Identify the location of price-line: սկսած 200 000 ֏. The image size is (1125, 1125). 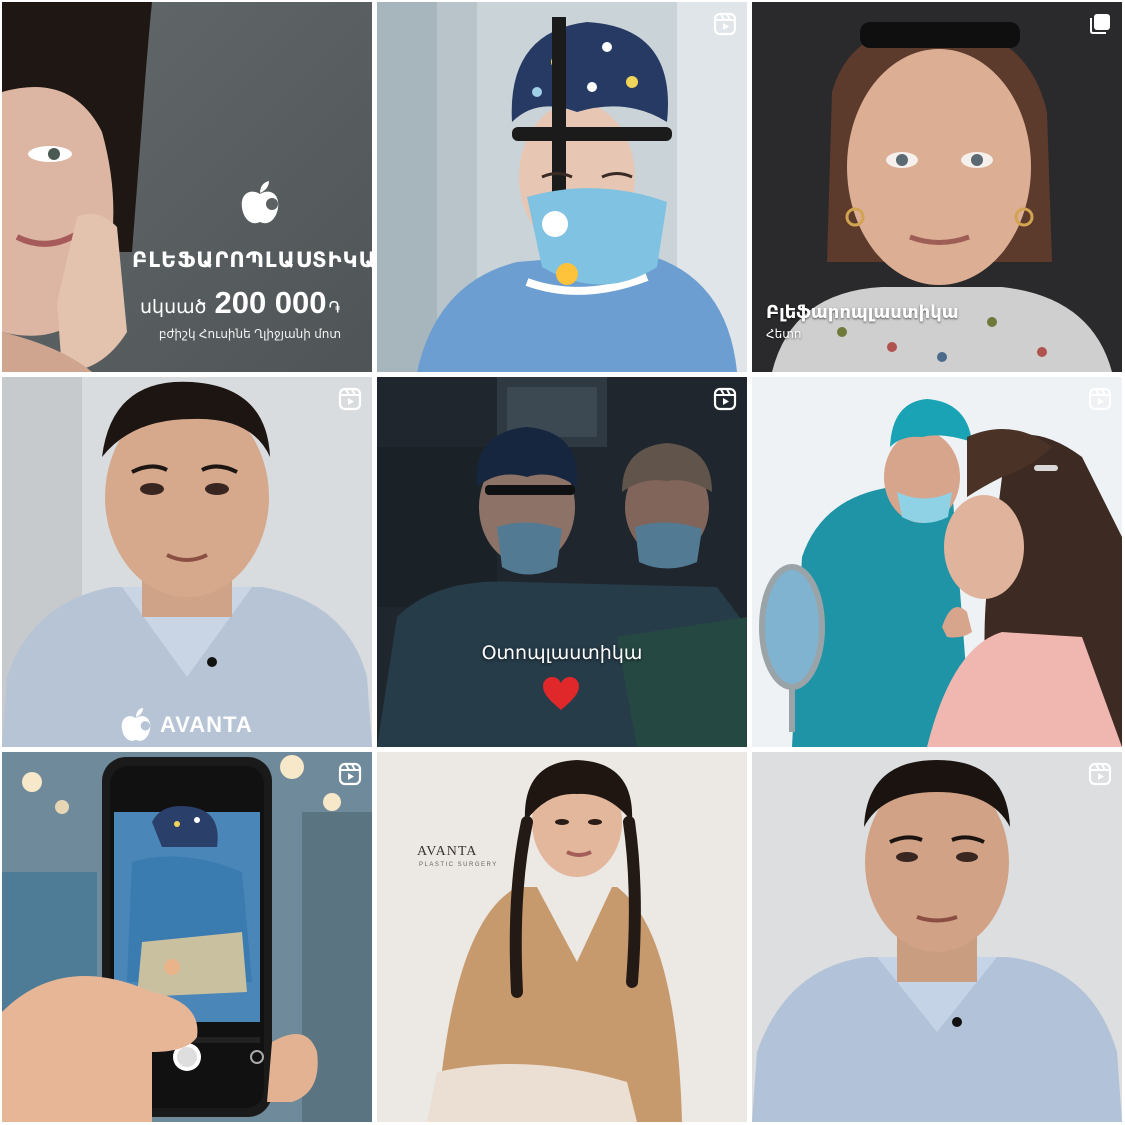
(255, 303).